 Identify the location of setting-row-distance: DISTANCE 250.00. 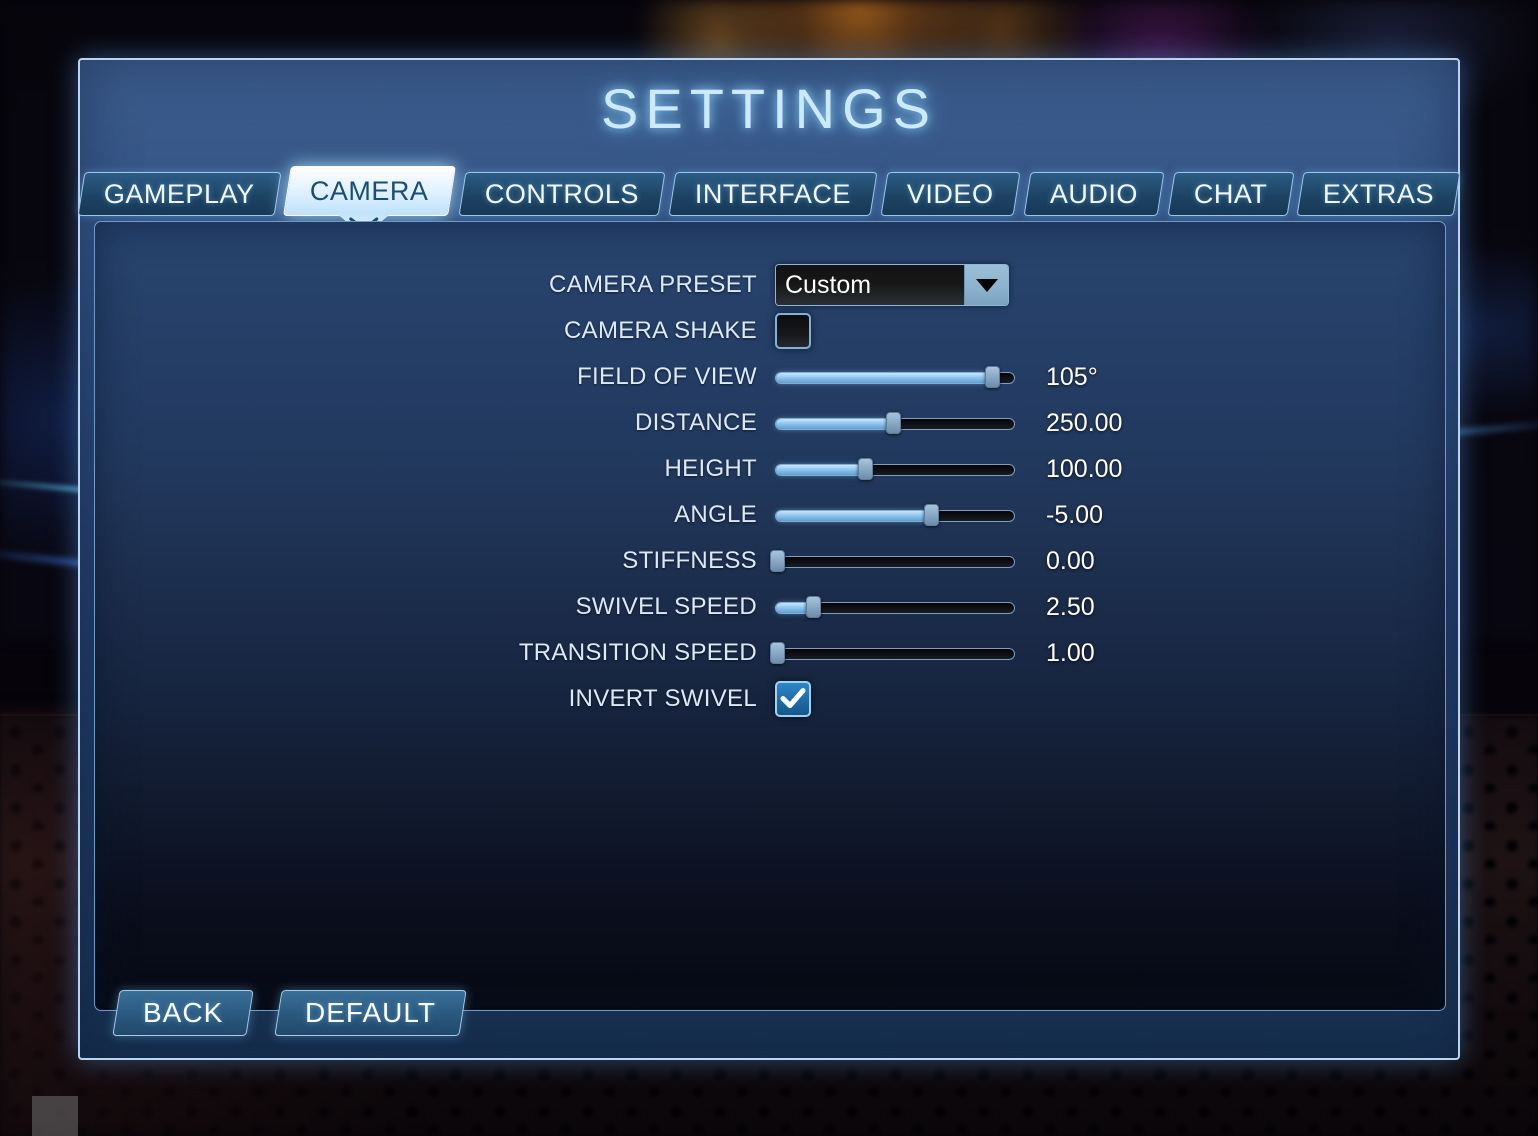
(770, 423).